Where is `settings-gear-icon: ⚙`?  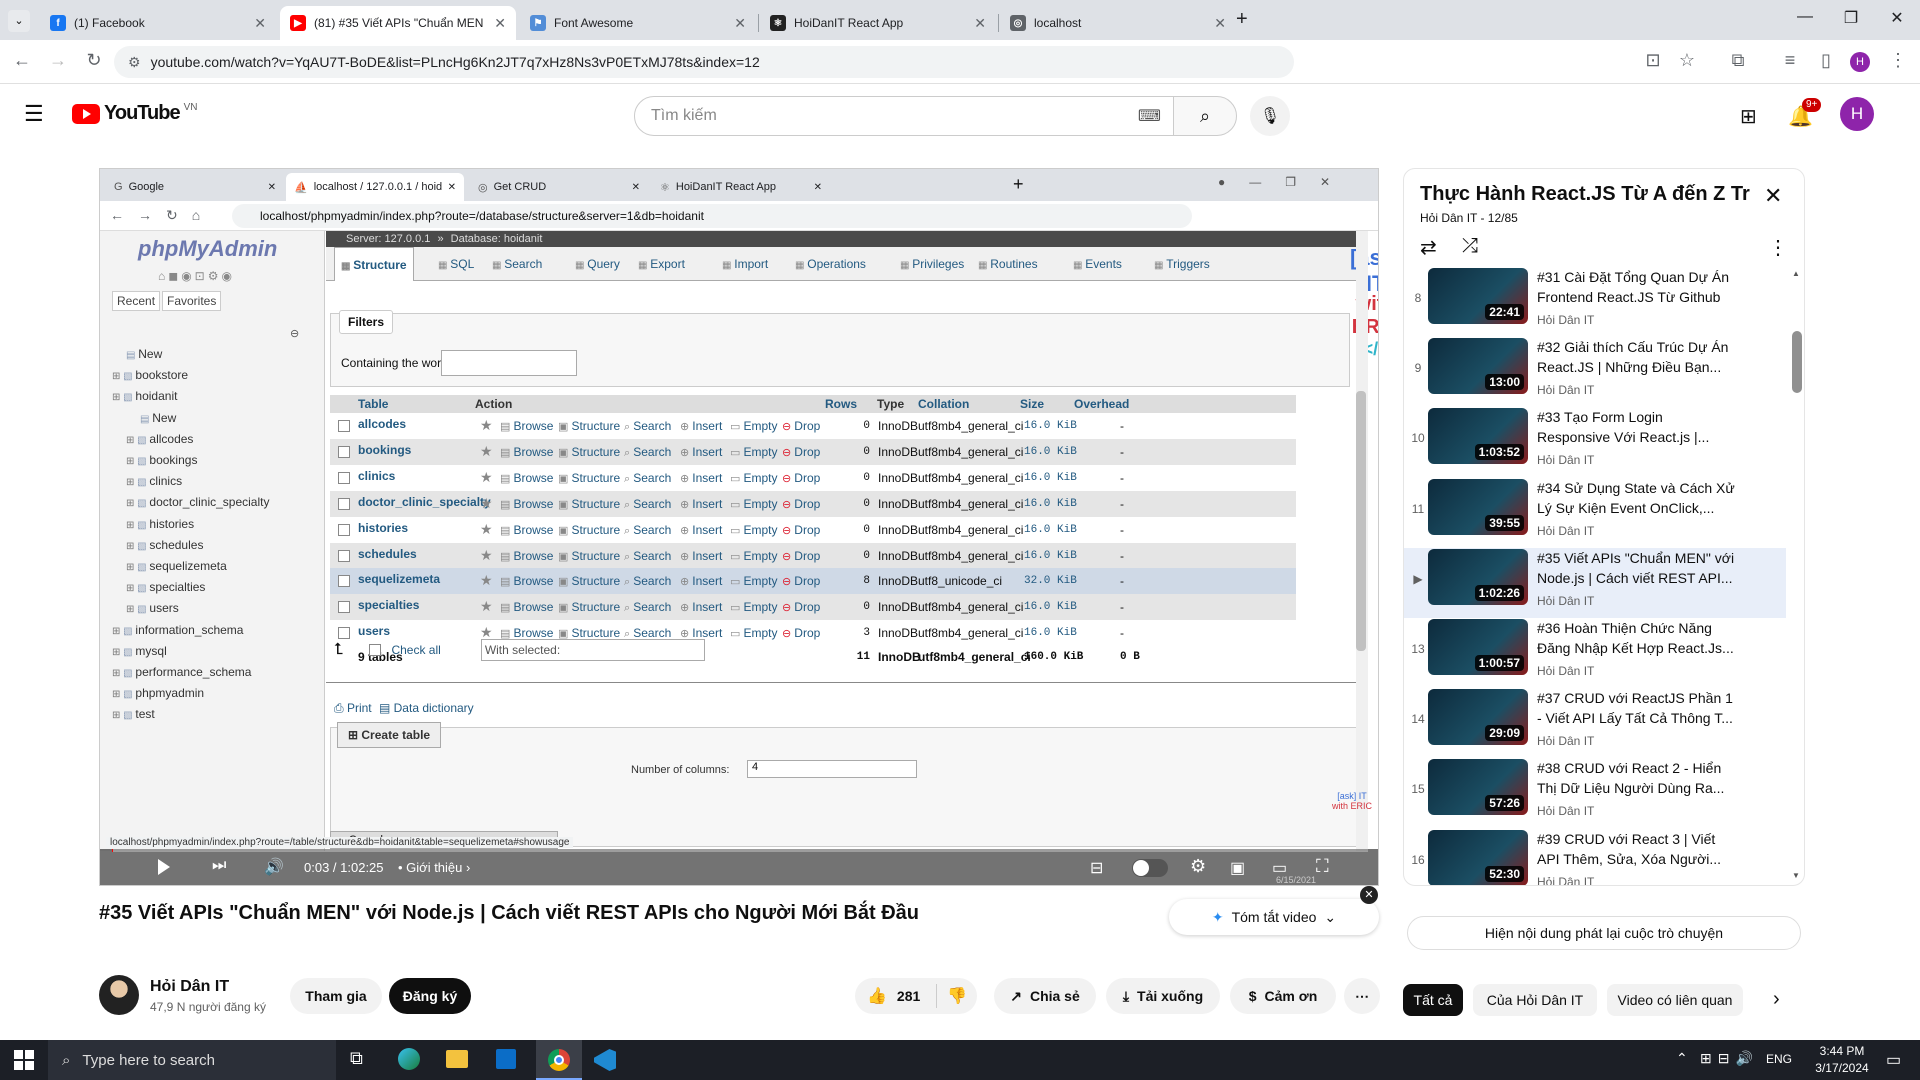
settings-gear-icon: ⚙ is located at coordinates (1198, 866).